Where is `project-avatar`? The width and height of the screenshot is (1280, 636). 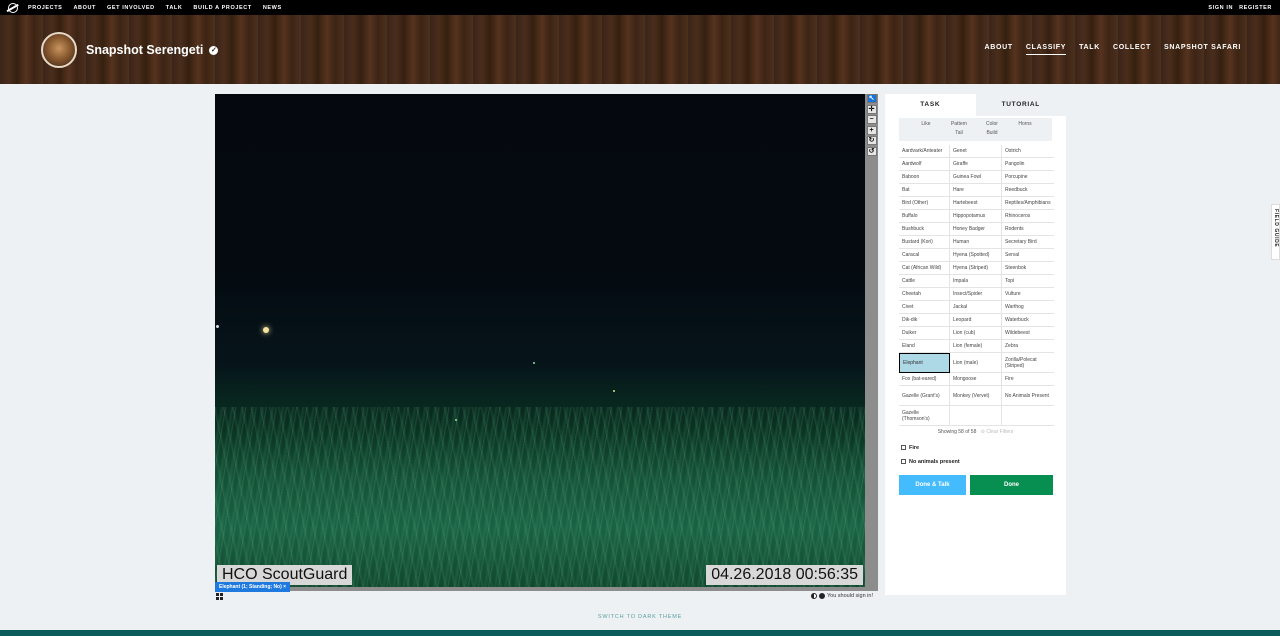 project-avatar is located at coordinates (59, 49).